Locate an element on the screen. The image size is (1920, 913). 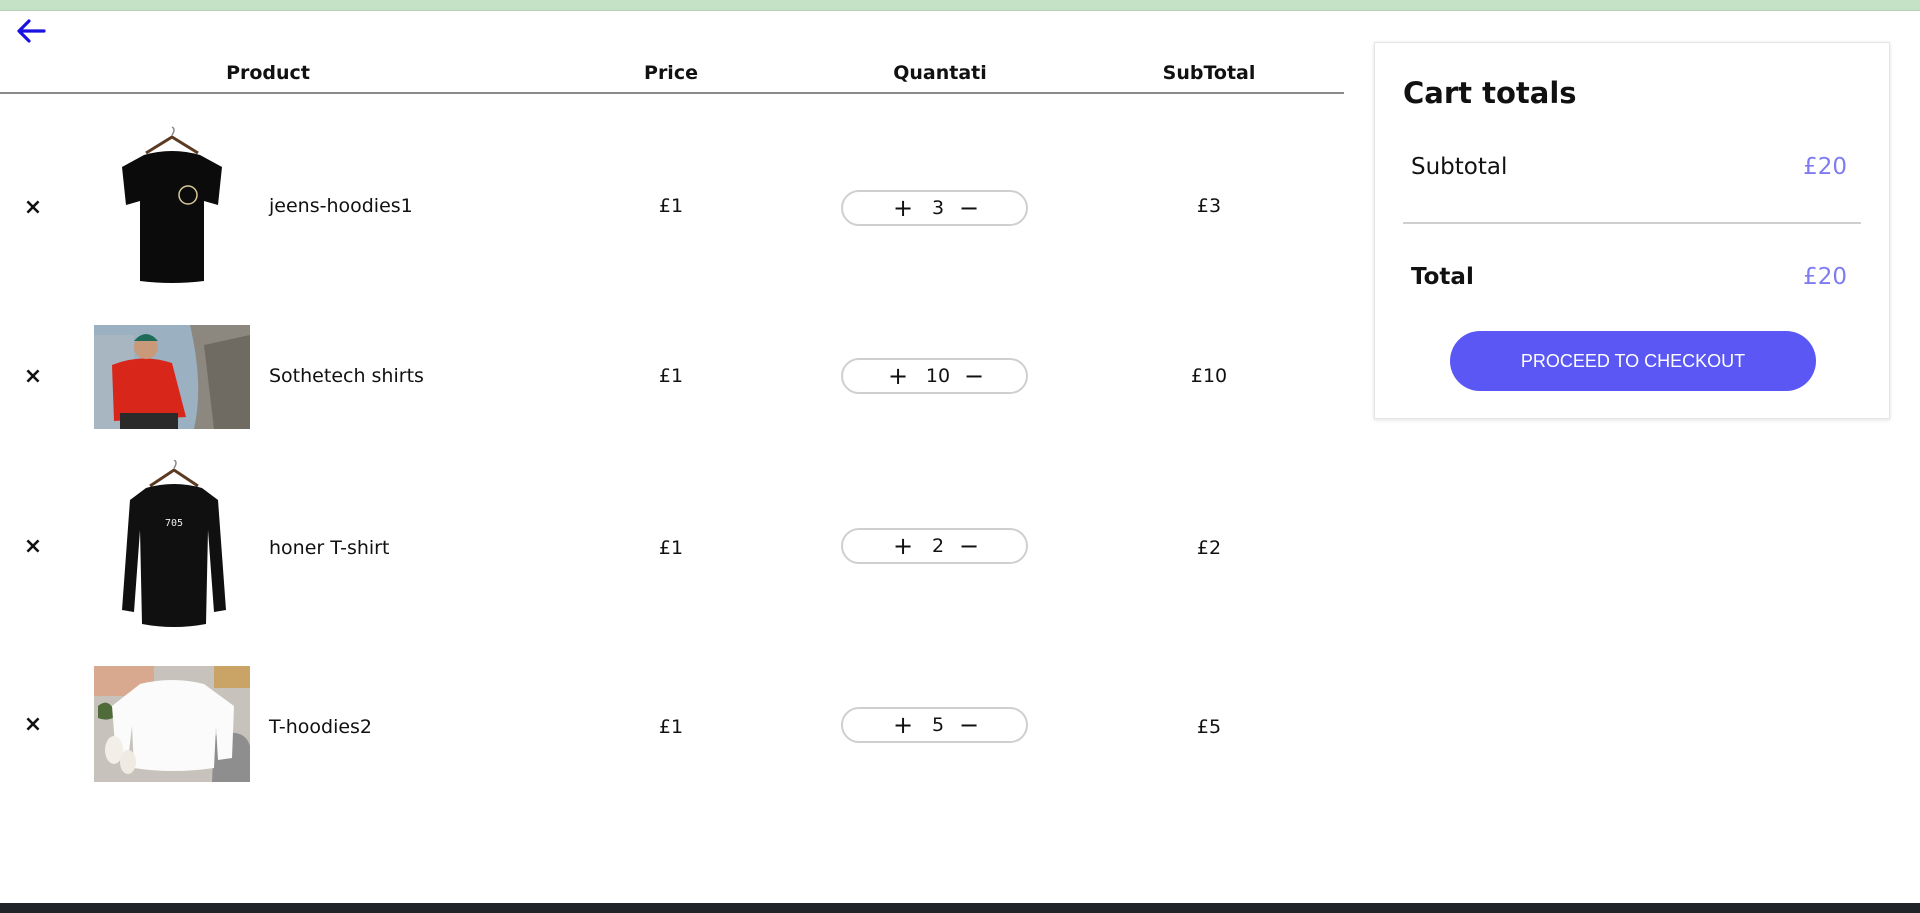
line-subtotal: £2 is located at coordinates (1209, 548).